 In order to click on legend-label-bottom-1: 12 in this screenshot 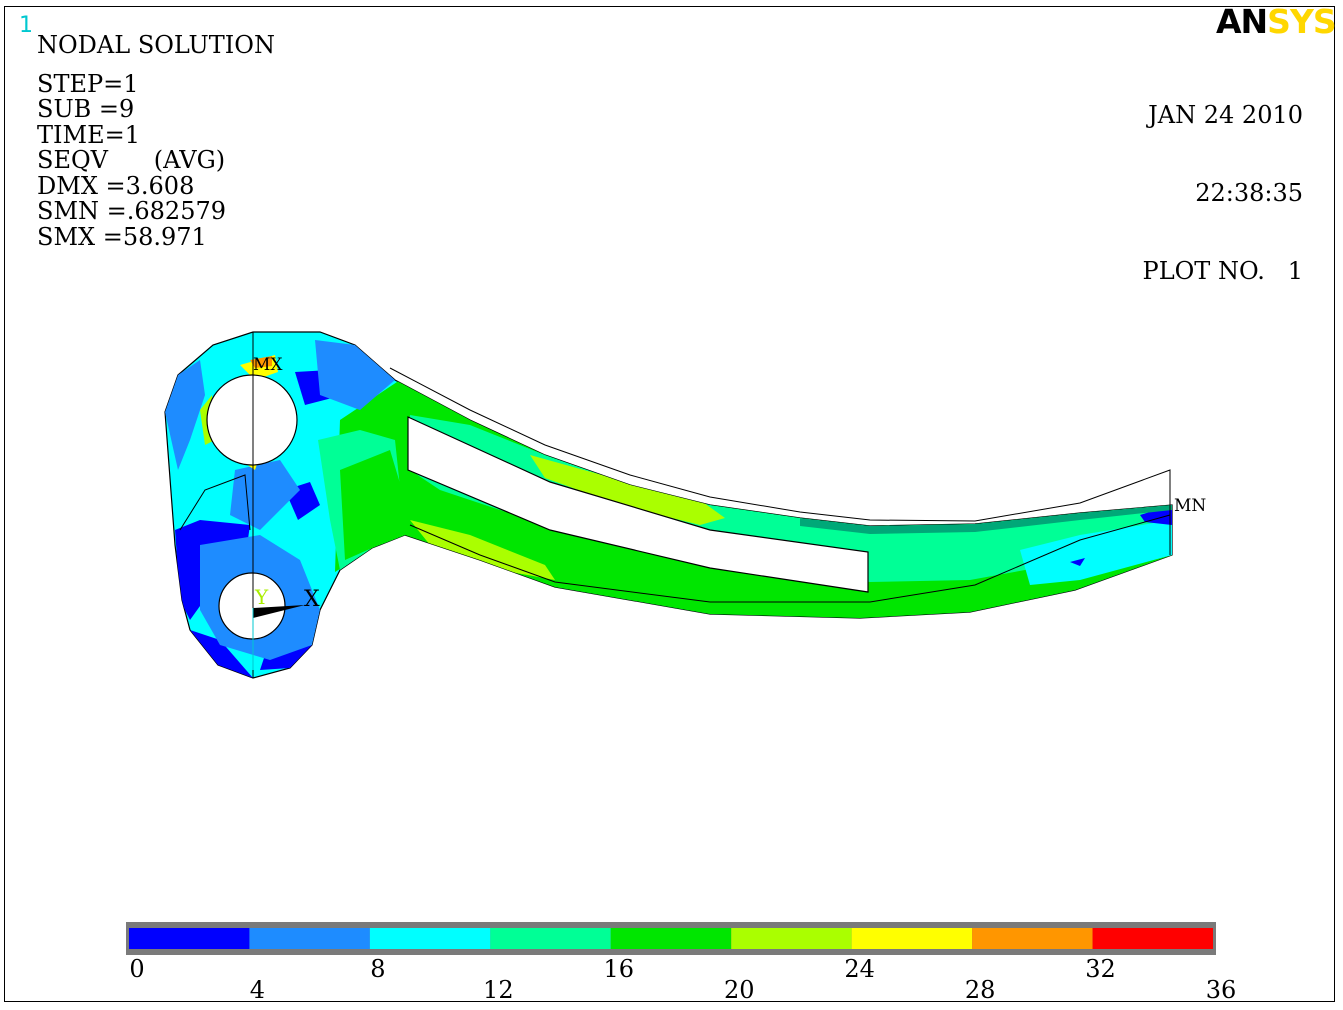, I will do `click(498, 990)`.